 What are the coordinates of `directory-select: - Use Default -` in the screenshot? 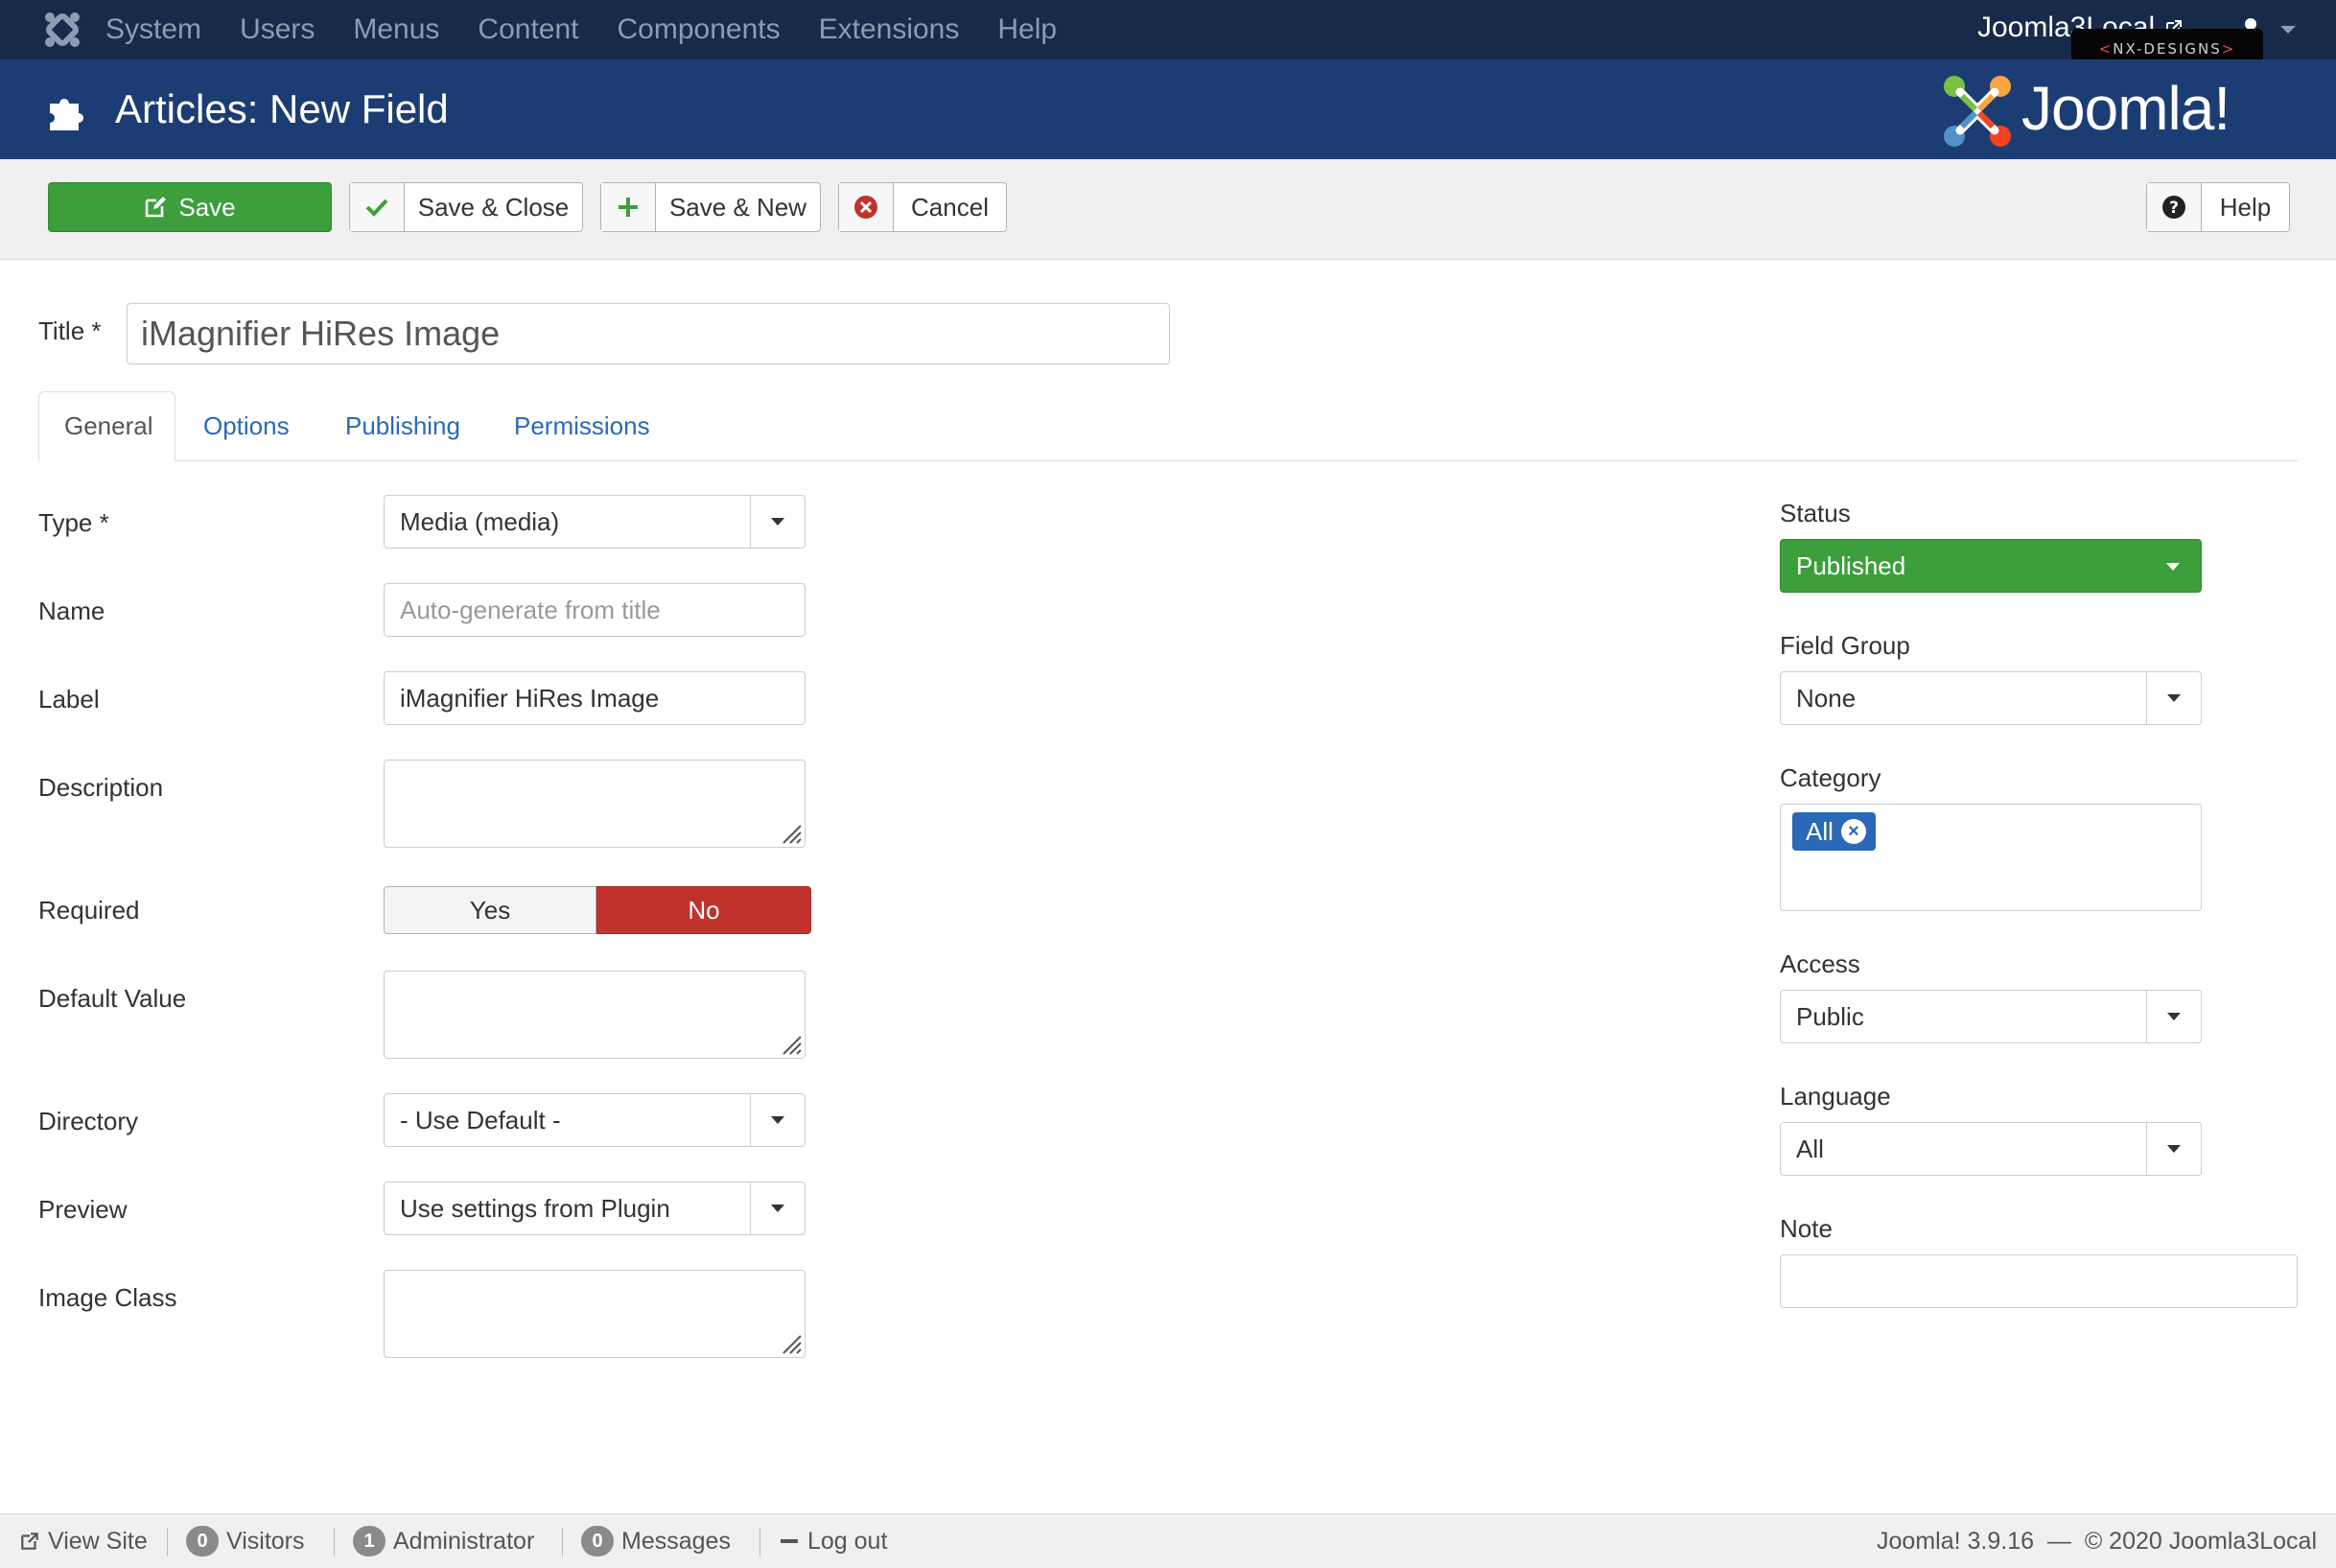 It's located at (595, 1120).